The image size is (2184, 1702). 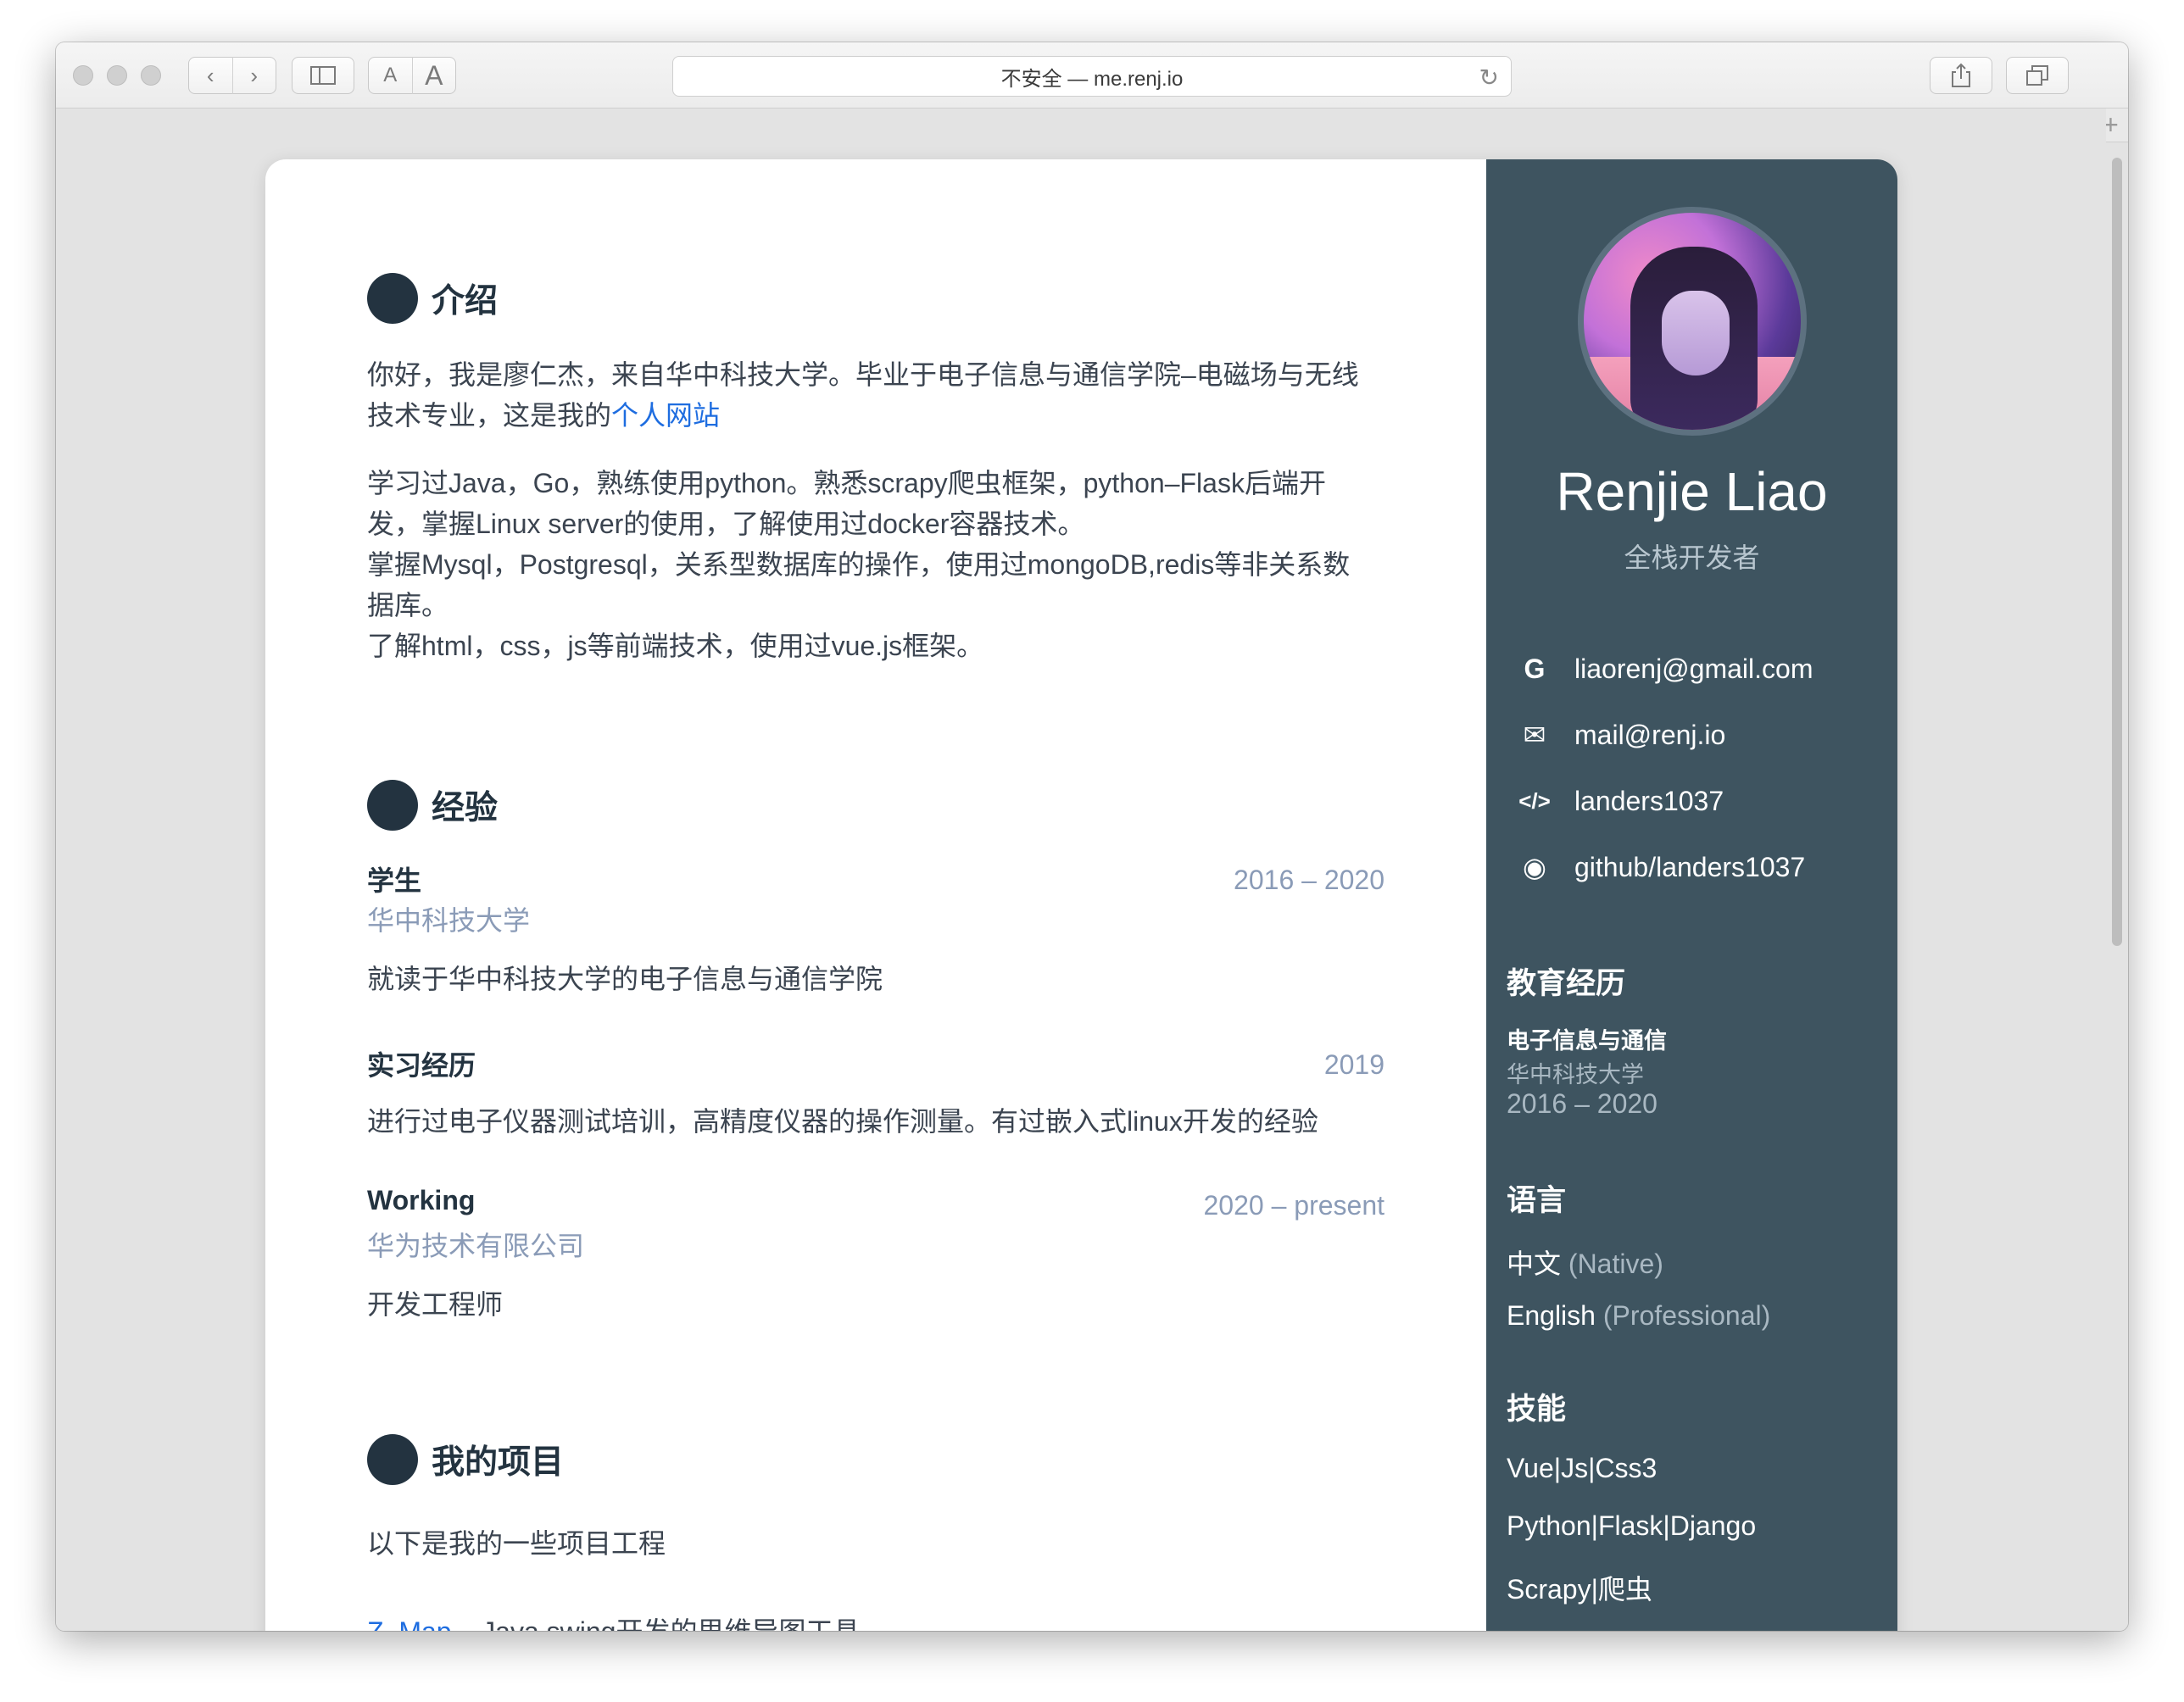 I want to click on share-button, so click(x=1961, y=75).